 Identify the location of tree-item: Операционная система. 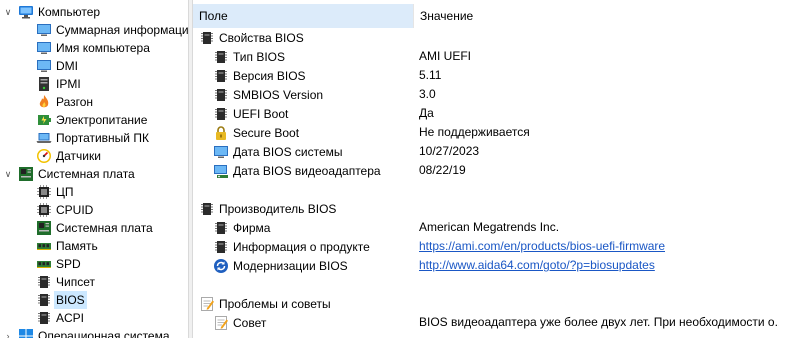
(94, 332).